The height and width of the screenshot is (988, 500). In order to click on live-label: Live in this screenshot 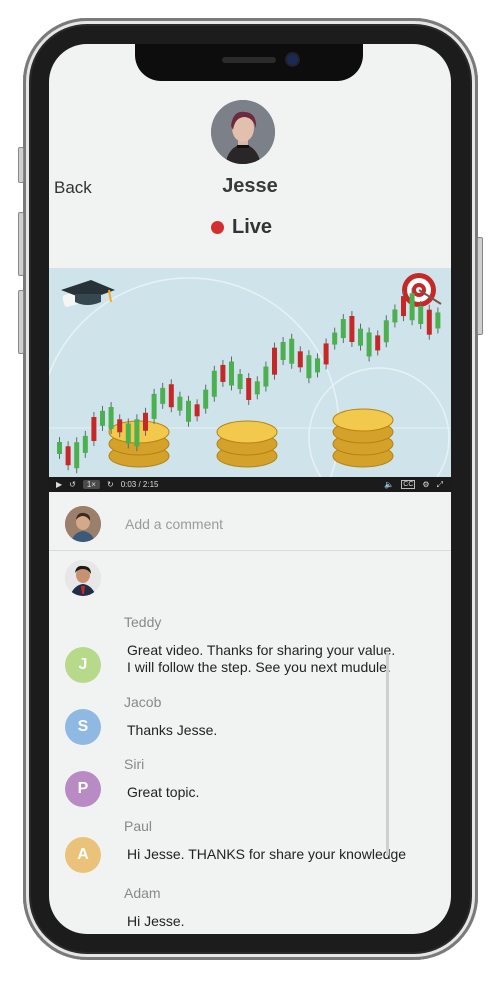, I will do `click(252, 227)`.